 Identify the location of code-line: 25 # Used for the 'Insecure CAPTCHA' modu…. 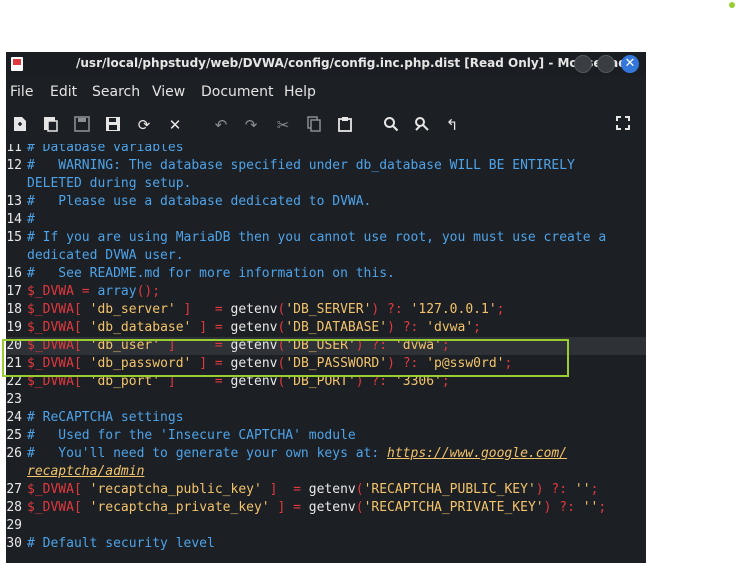
(326, 436).